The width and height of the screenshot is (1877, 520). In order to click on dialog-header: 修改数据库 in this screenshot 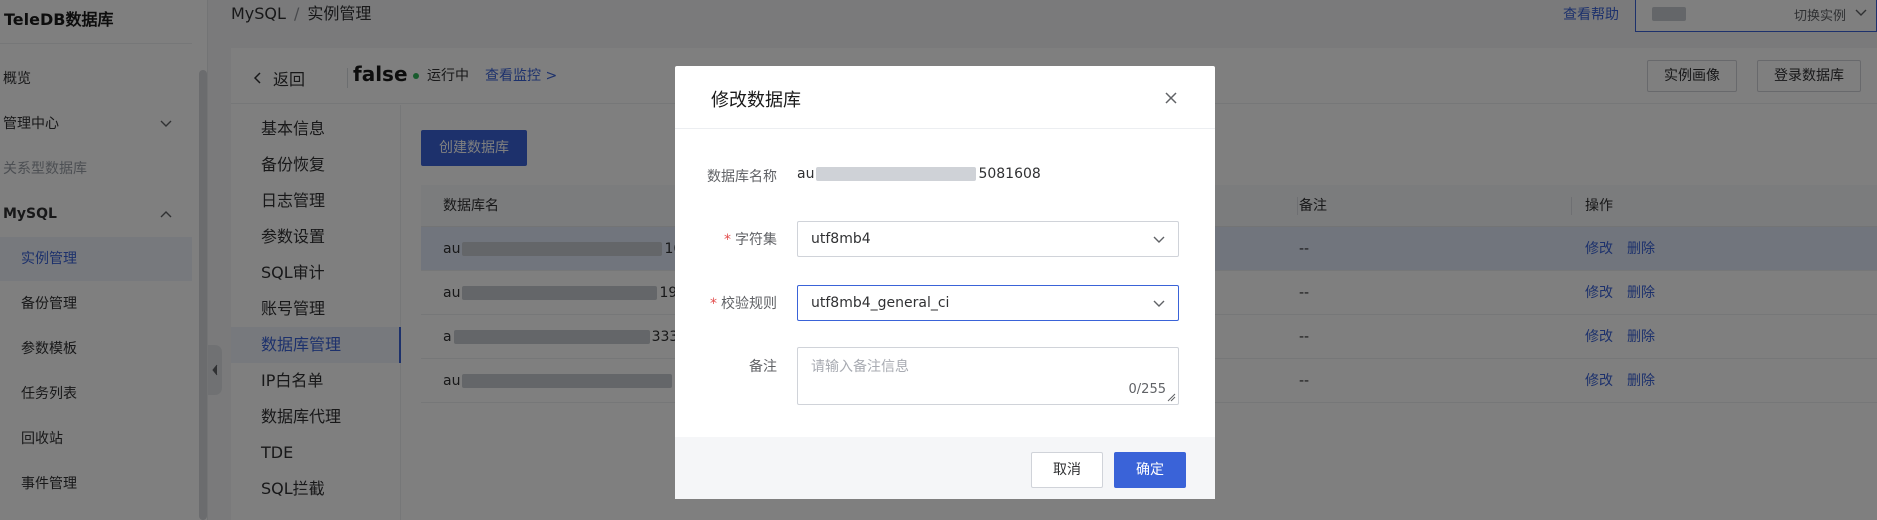, I will do `click(945, 97)`.